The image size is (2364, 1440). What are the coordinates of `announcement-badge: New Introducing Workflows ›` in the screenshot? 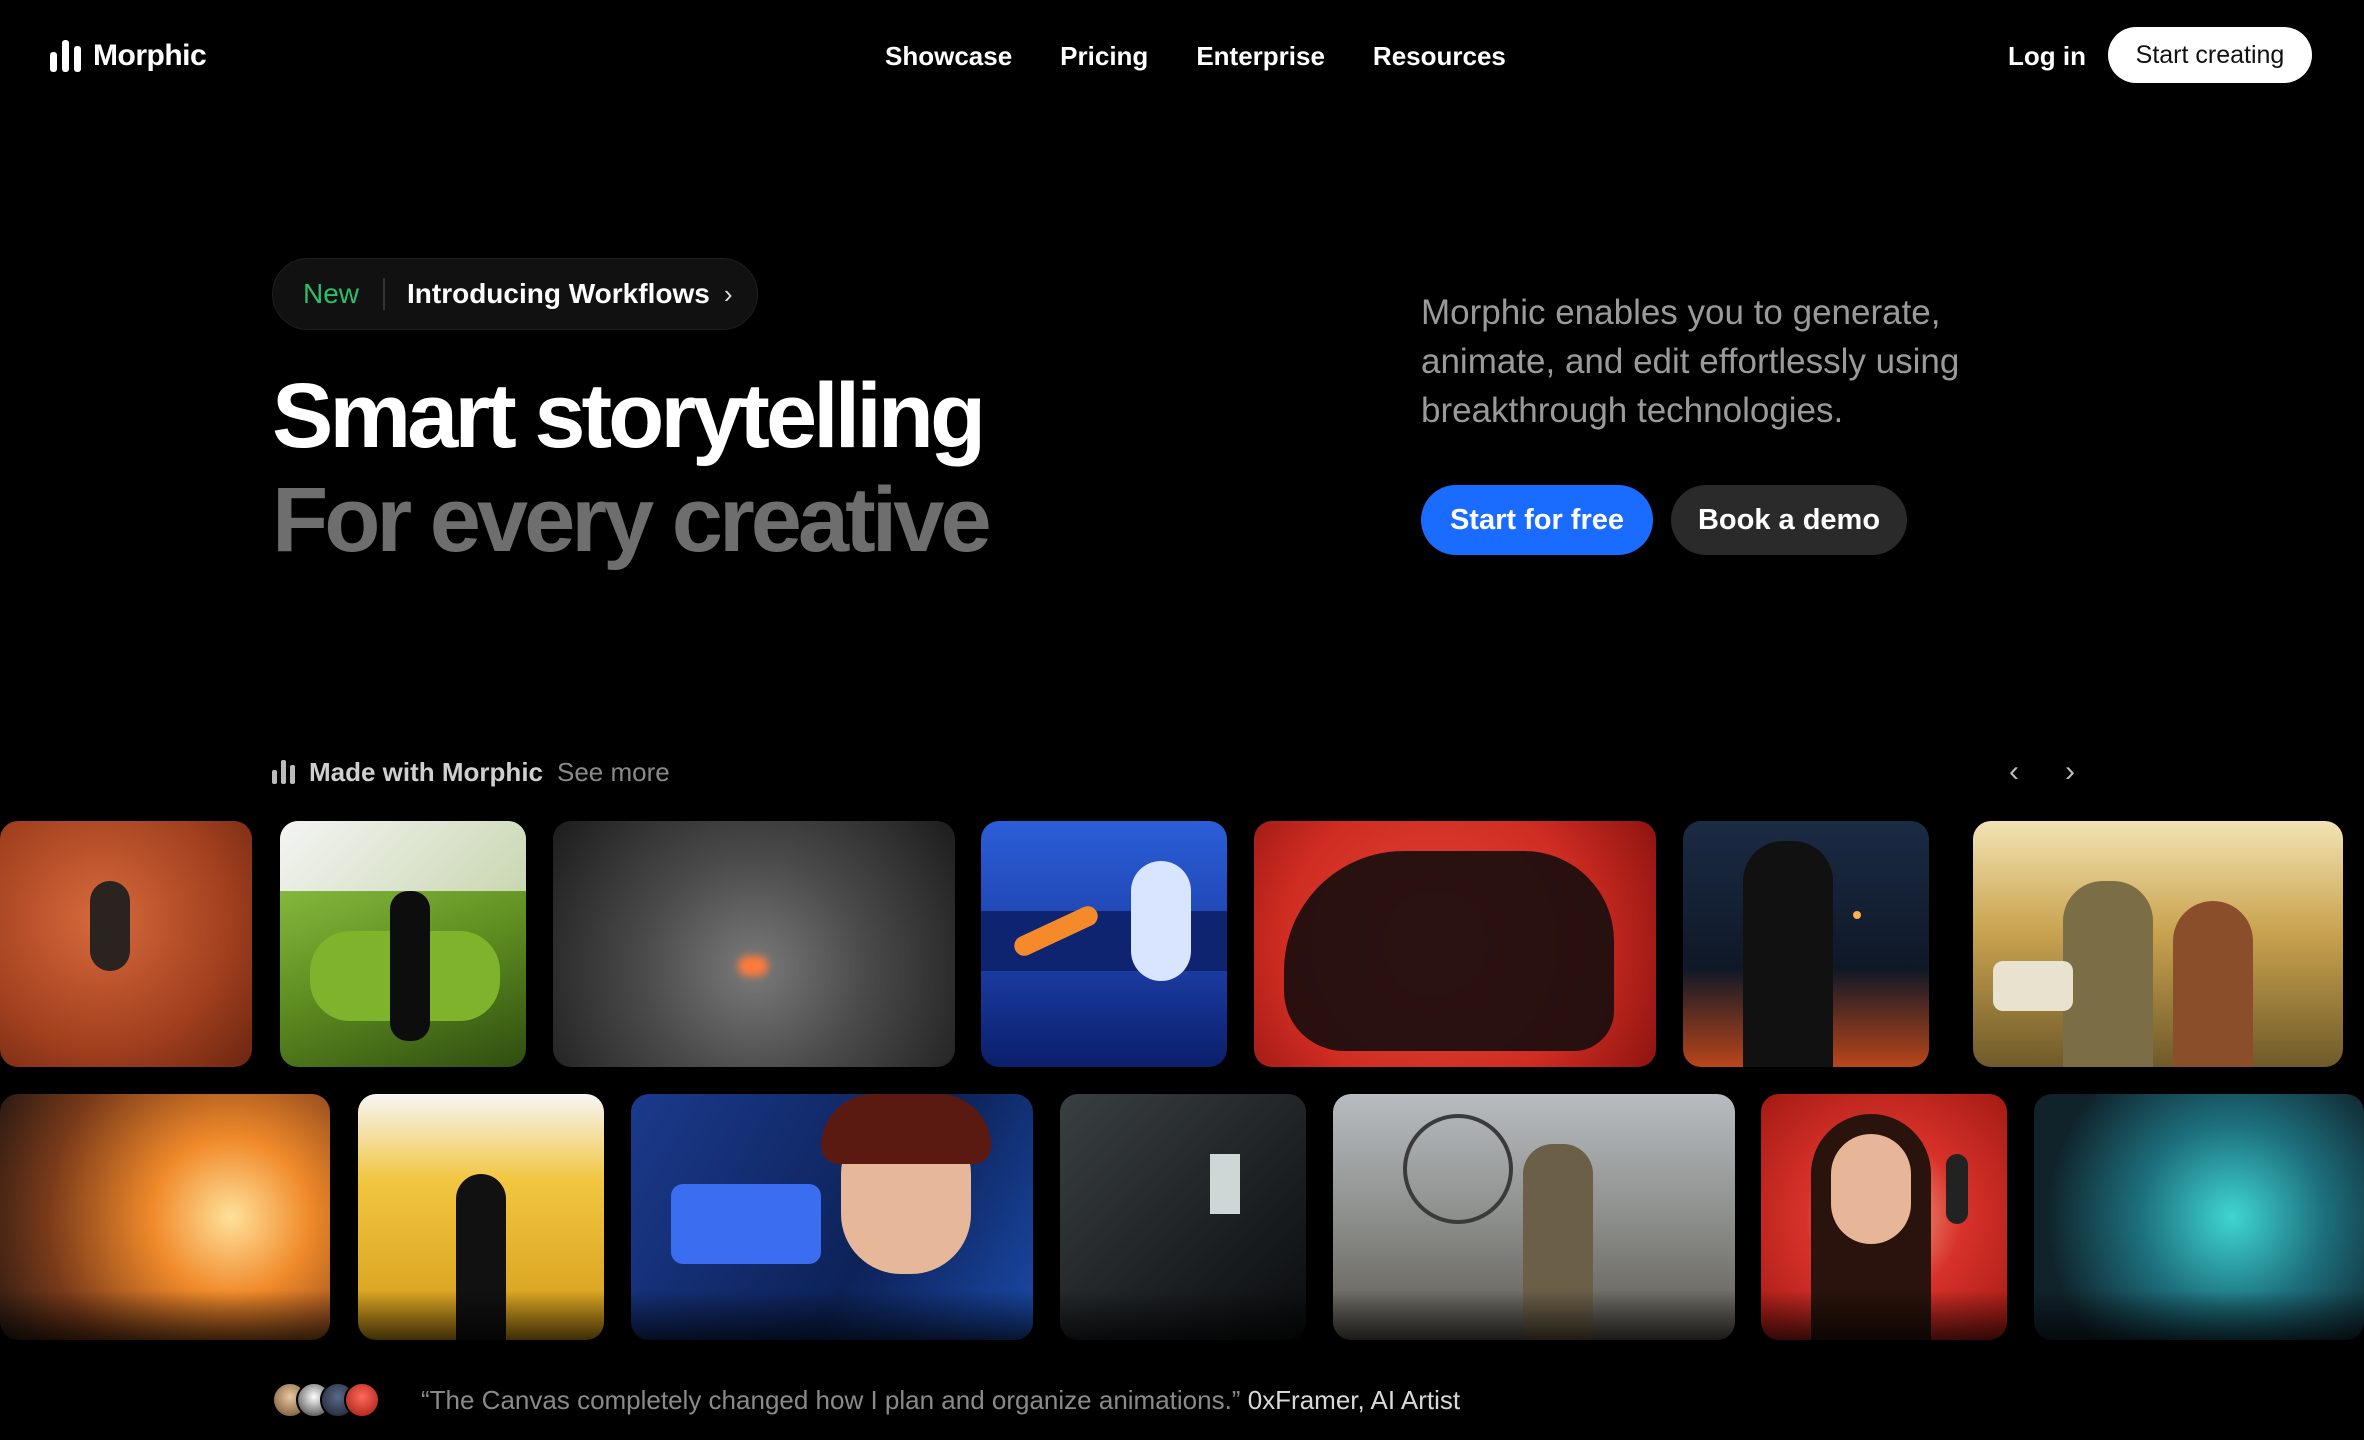 It's located at (515, 294).